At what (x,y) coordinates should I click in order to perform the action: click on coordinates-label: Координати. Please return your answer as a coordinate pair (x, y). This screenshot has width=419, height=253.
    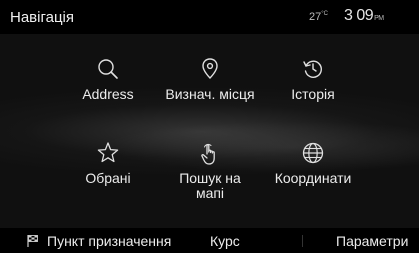
    Looking at the image, I should click on (313, 178).